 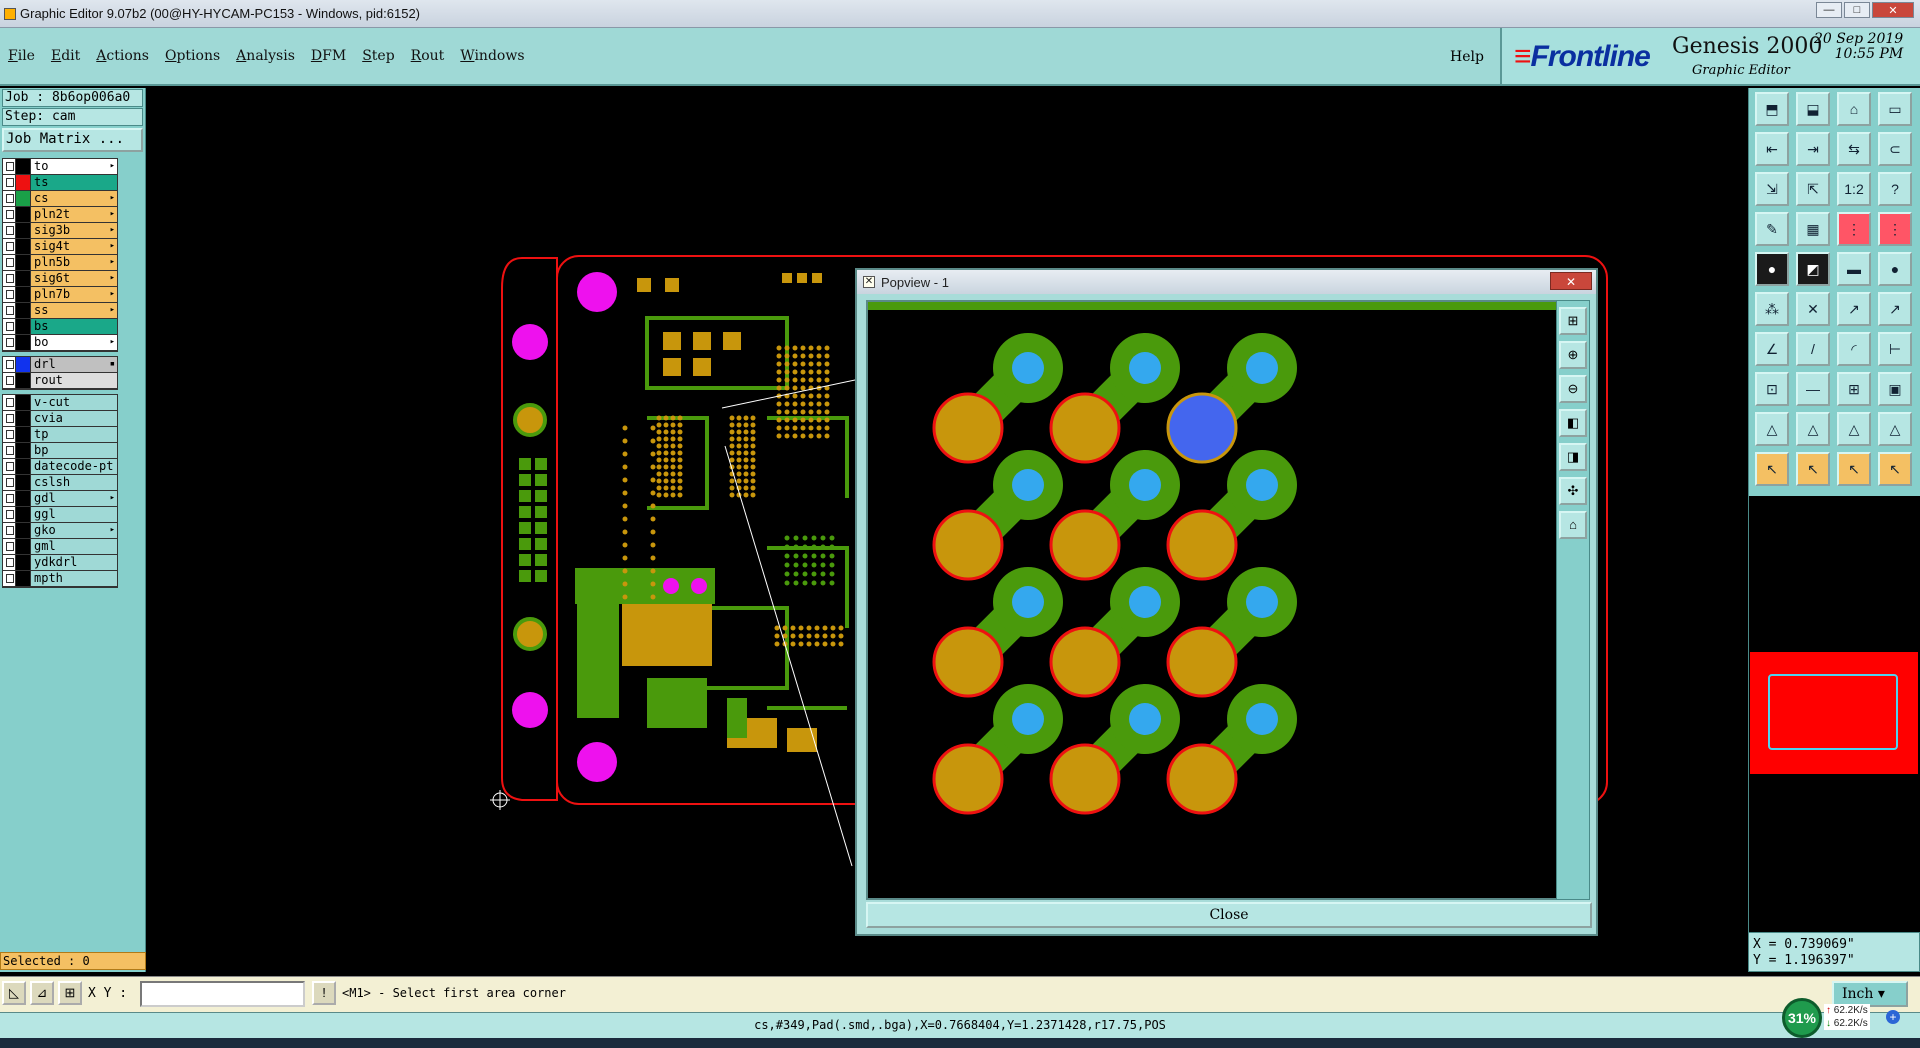 What do you see at coordinates (74, 418) in the screenshot?
I see `layer-name: cvia` at bounding box center [74, 418].